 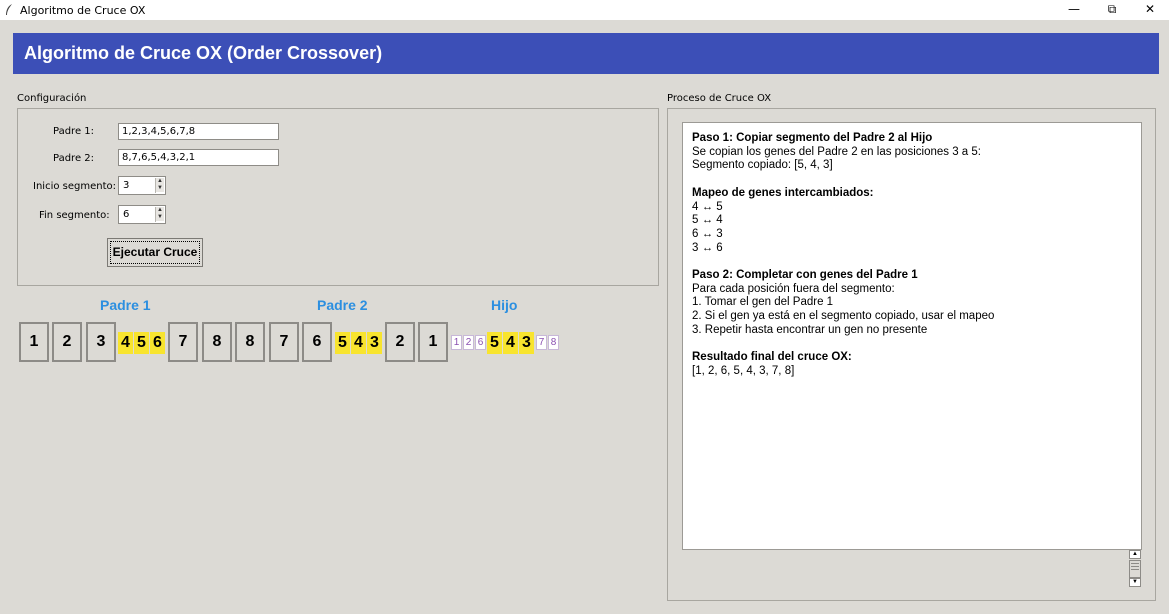 I want to click on hijo-gene: 8, so click(x=553, y=342).